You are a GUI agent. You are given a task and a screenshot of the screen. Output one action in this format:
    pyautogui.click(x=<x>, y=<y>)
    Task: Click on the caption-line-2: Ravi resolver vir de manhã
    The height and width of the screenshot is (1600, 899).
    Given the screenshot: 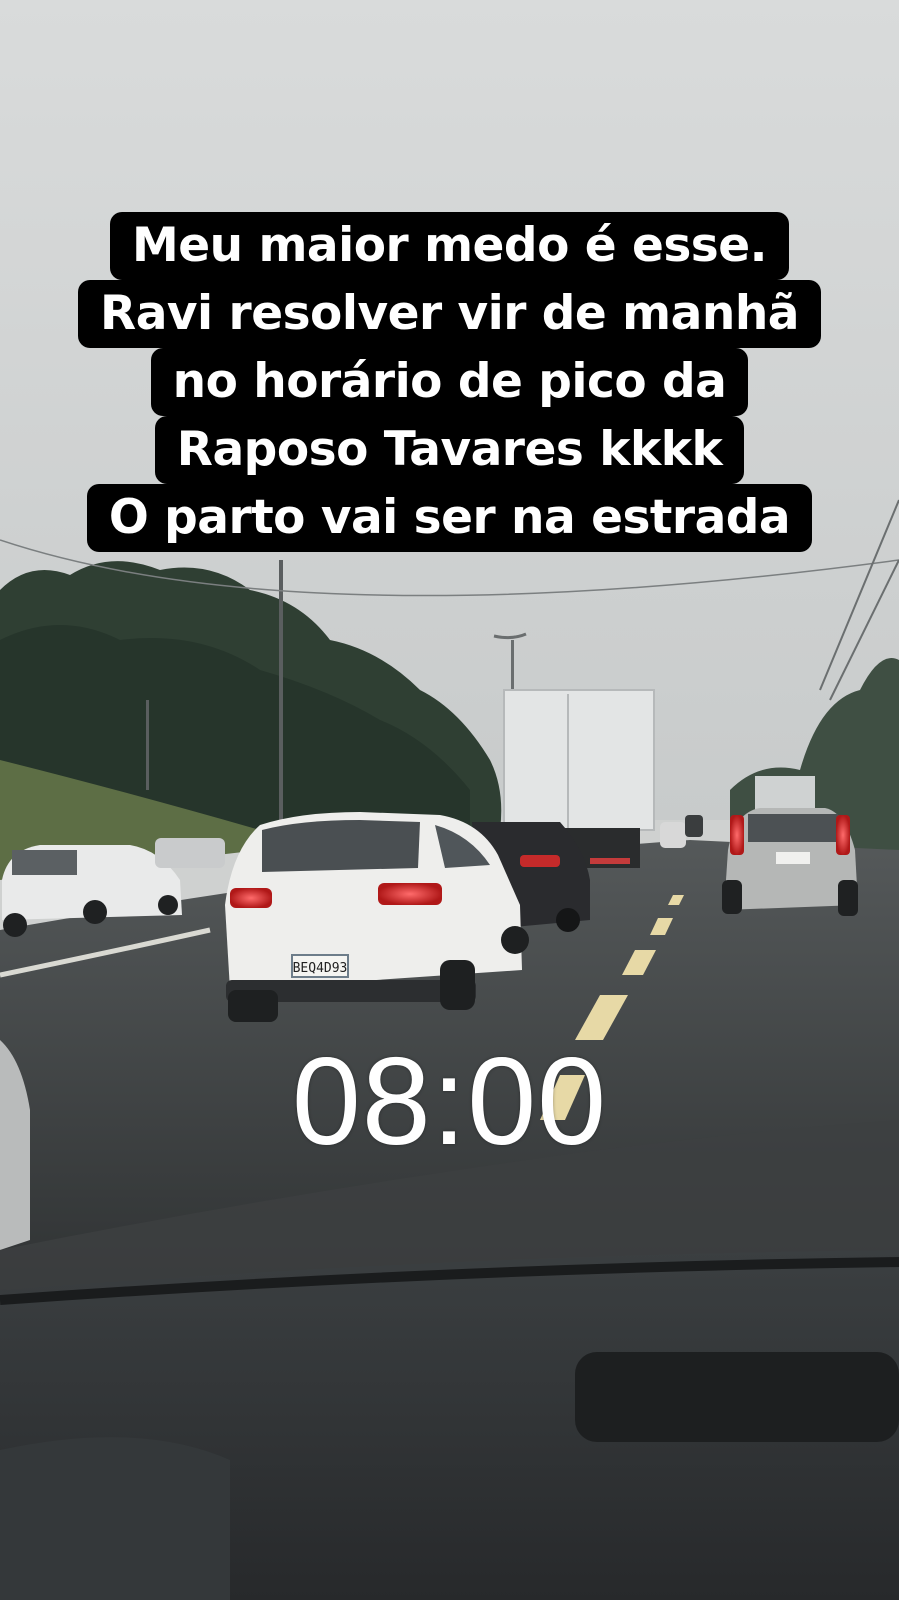 What is the action you would take?
    pyautogui.click(x=449, y=314)
    